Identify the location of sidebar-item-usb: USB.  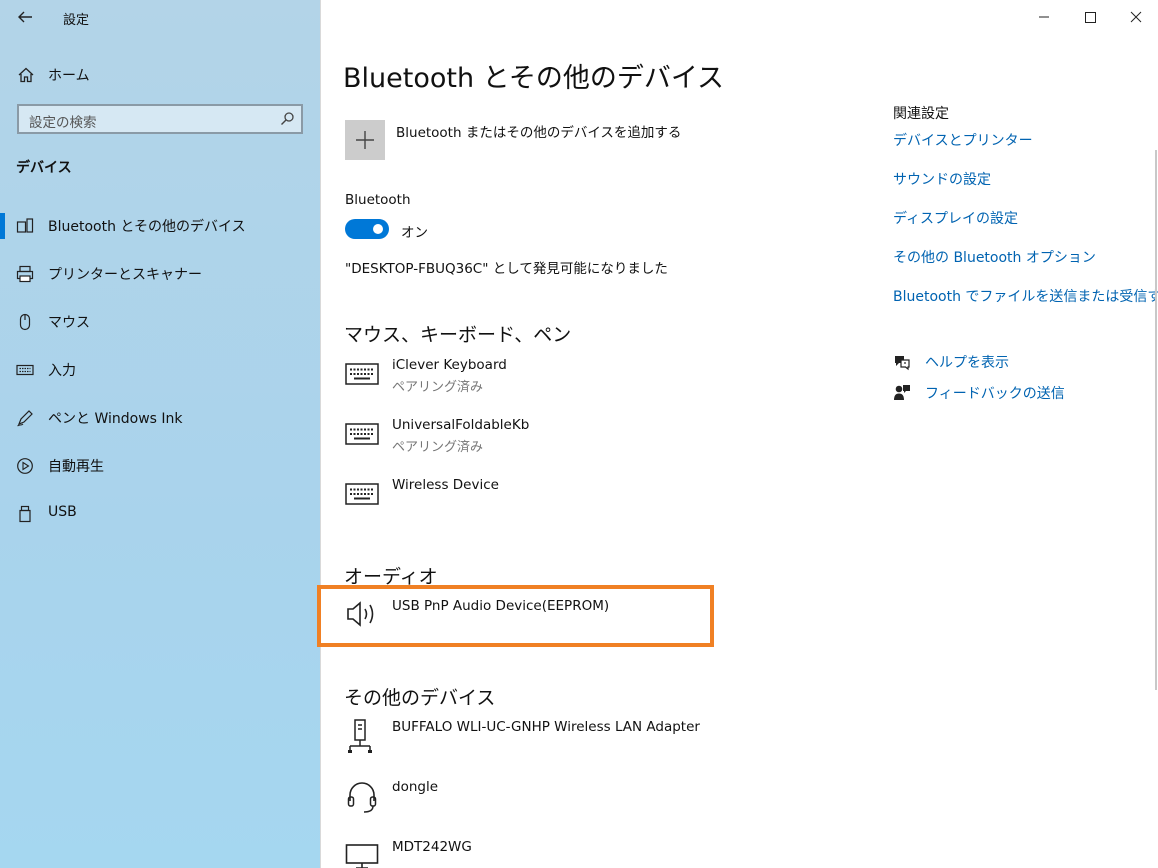
(160, 513).